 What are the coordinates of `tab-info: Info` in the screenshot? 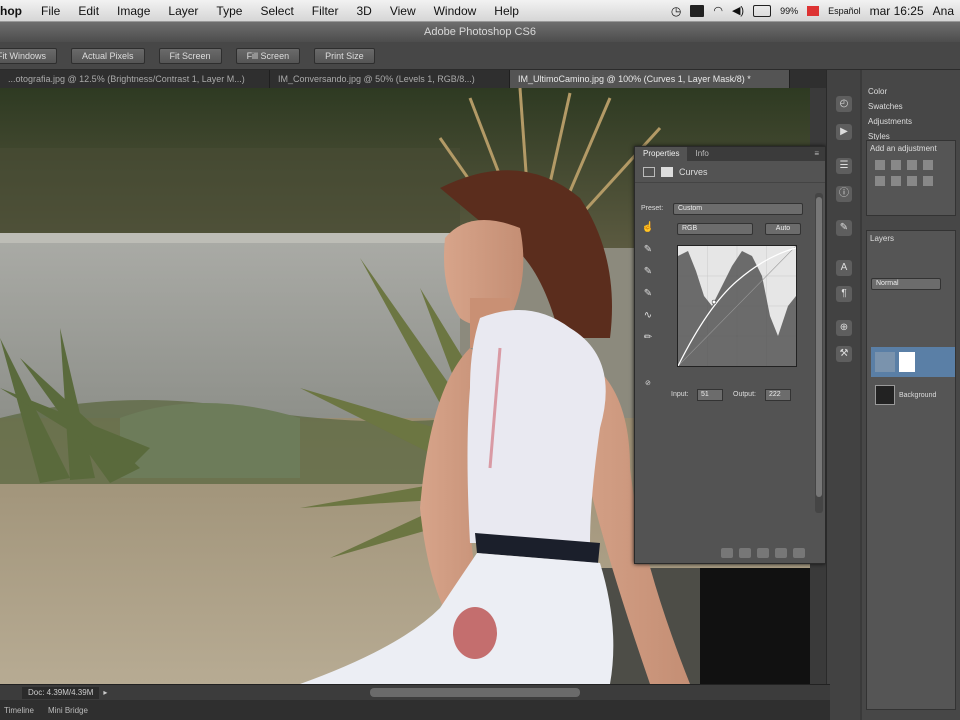 It's located at (701, 154).